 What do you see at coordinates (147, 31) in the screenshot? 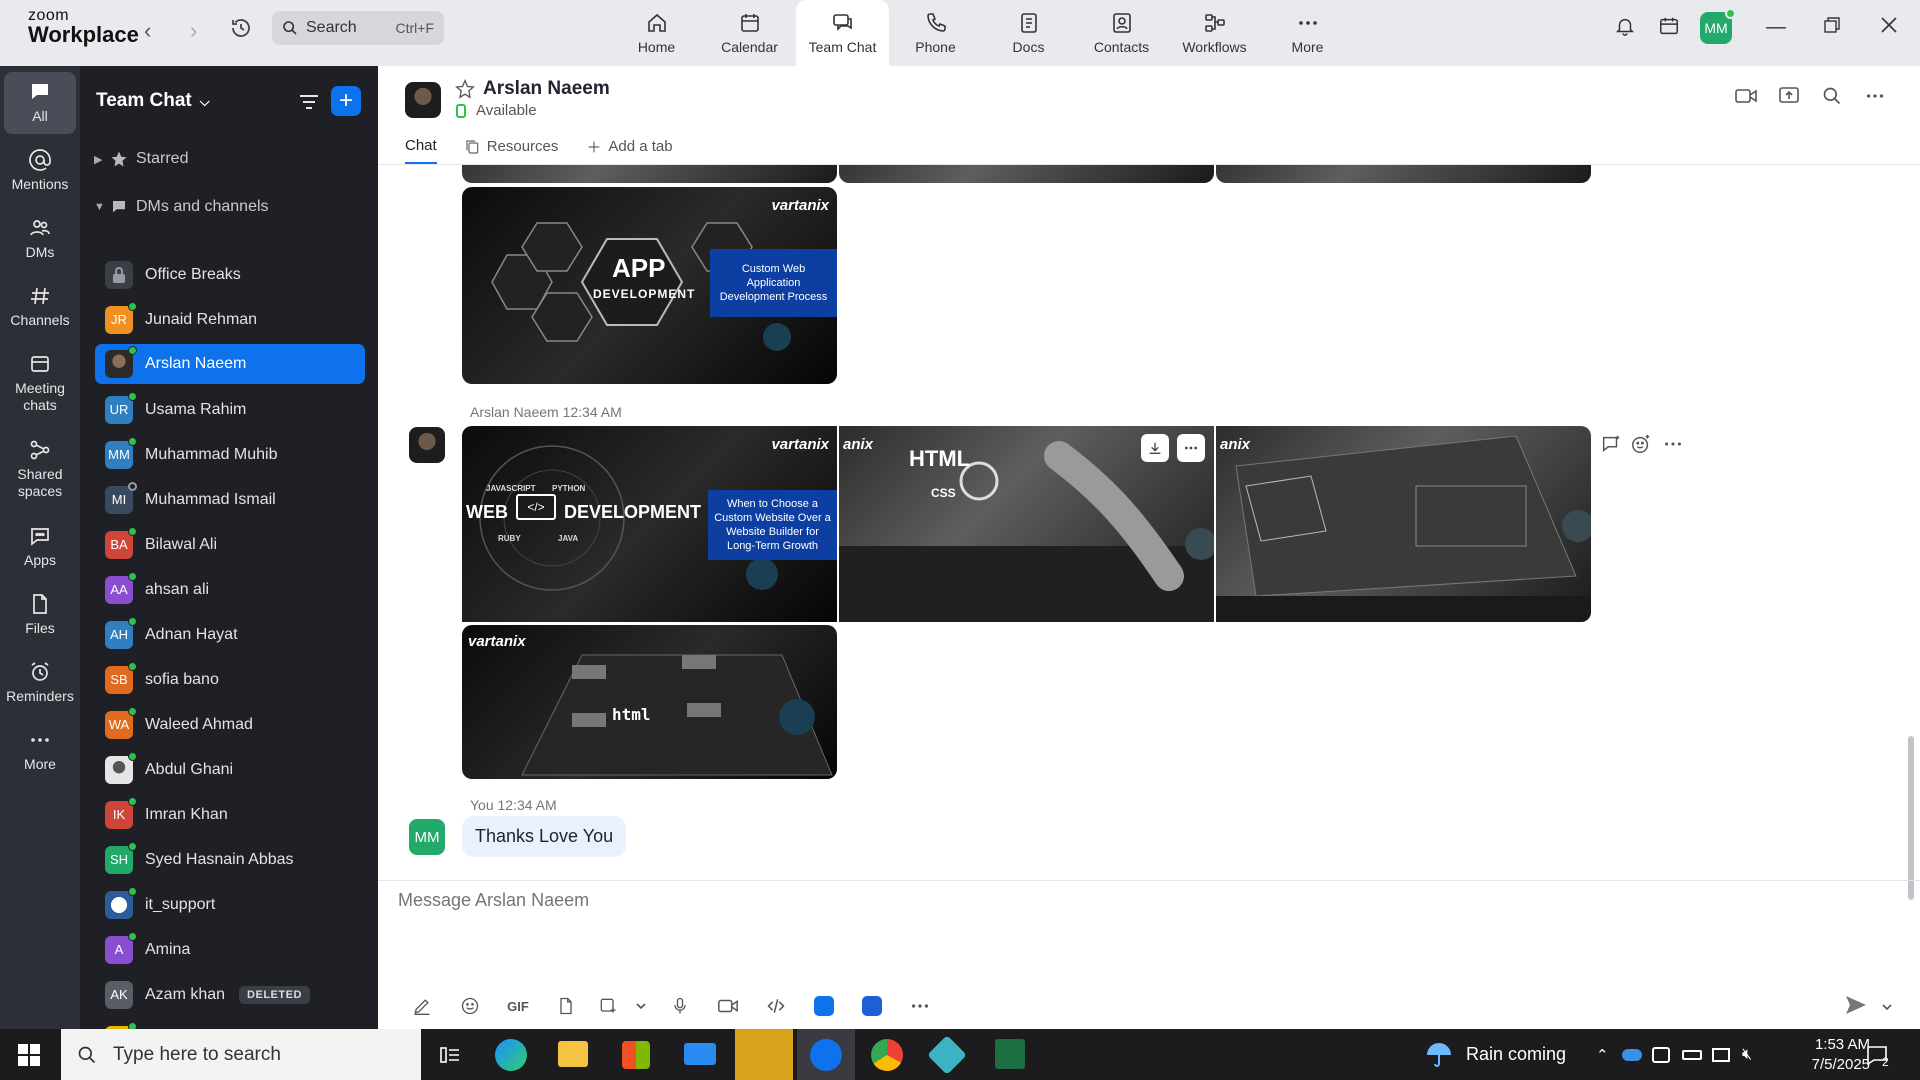
I see `back-arrow-icon: ‹` at bounding box center [147, 31].